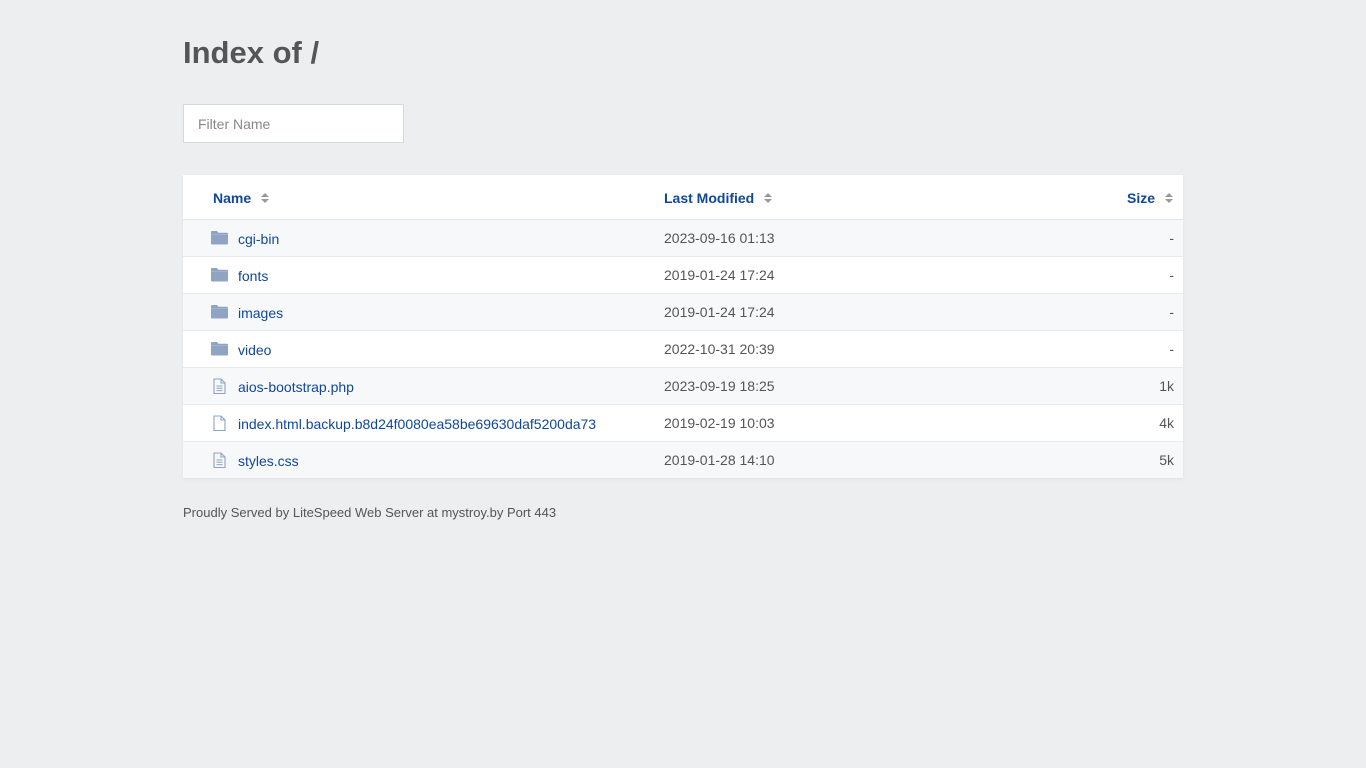  I want to click on sort-by-name-header: Name, so click(241, 198).